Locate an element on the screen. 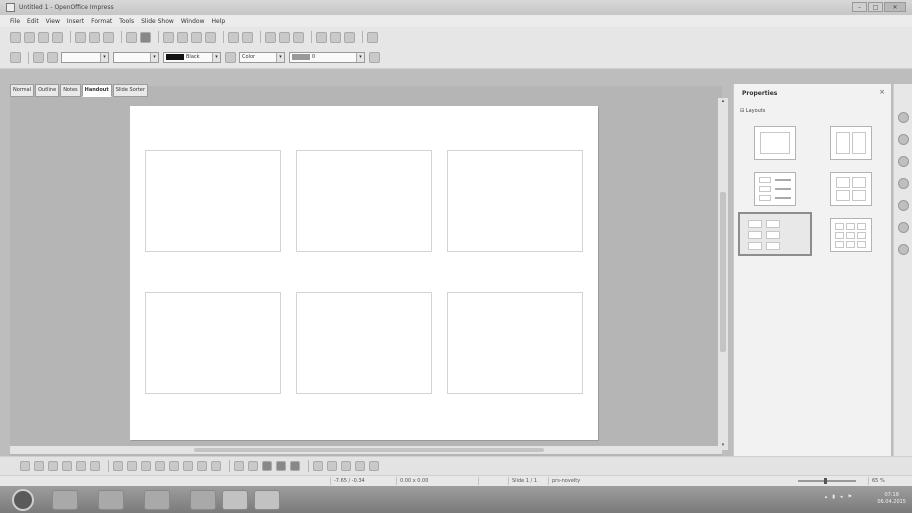  paste-icon is located at coordinates (196, 37).